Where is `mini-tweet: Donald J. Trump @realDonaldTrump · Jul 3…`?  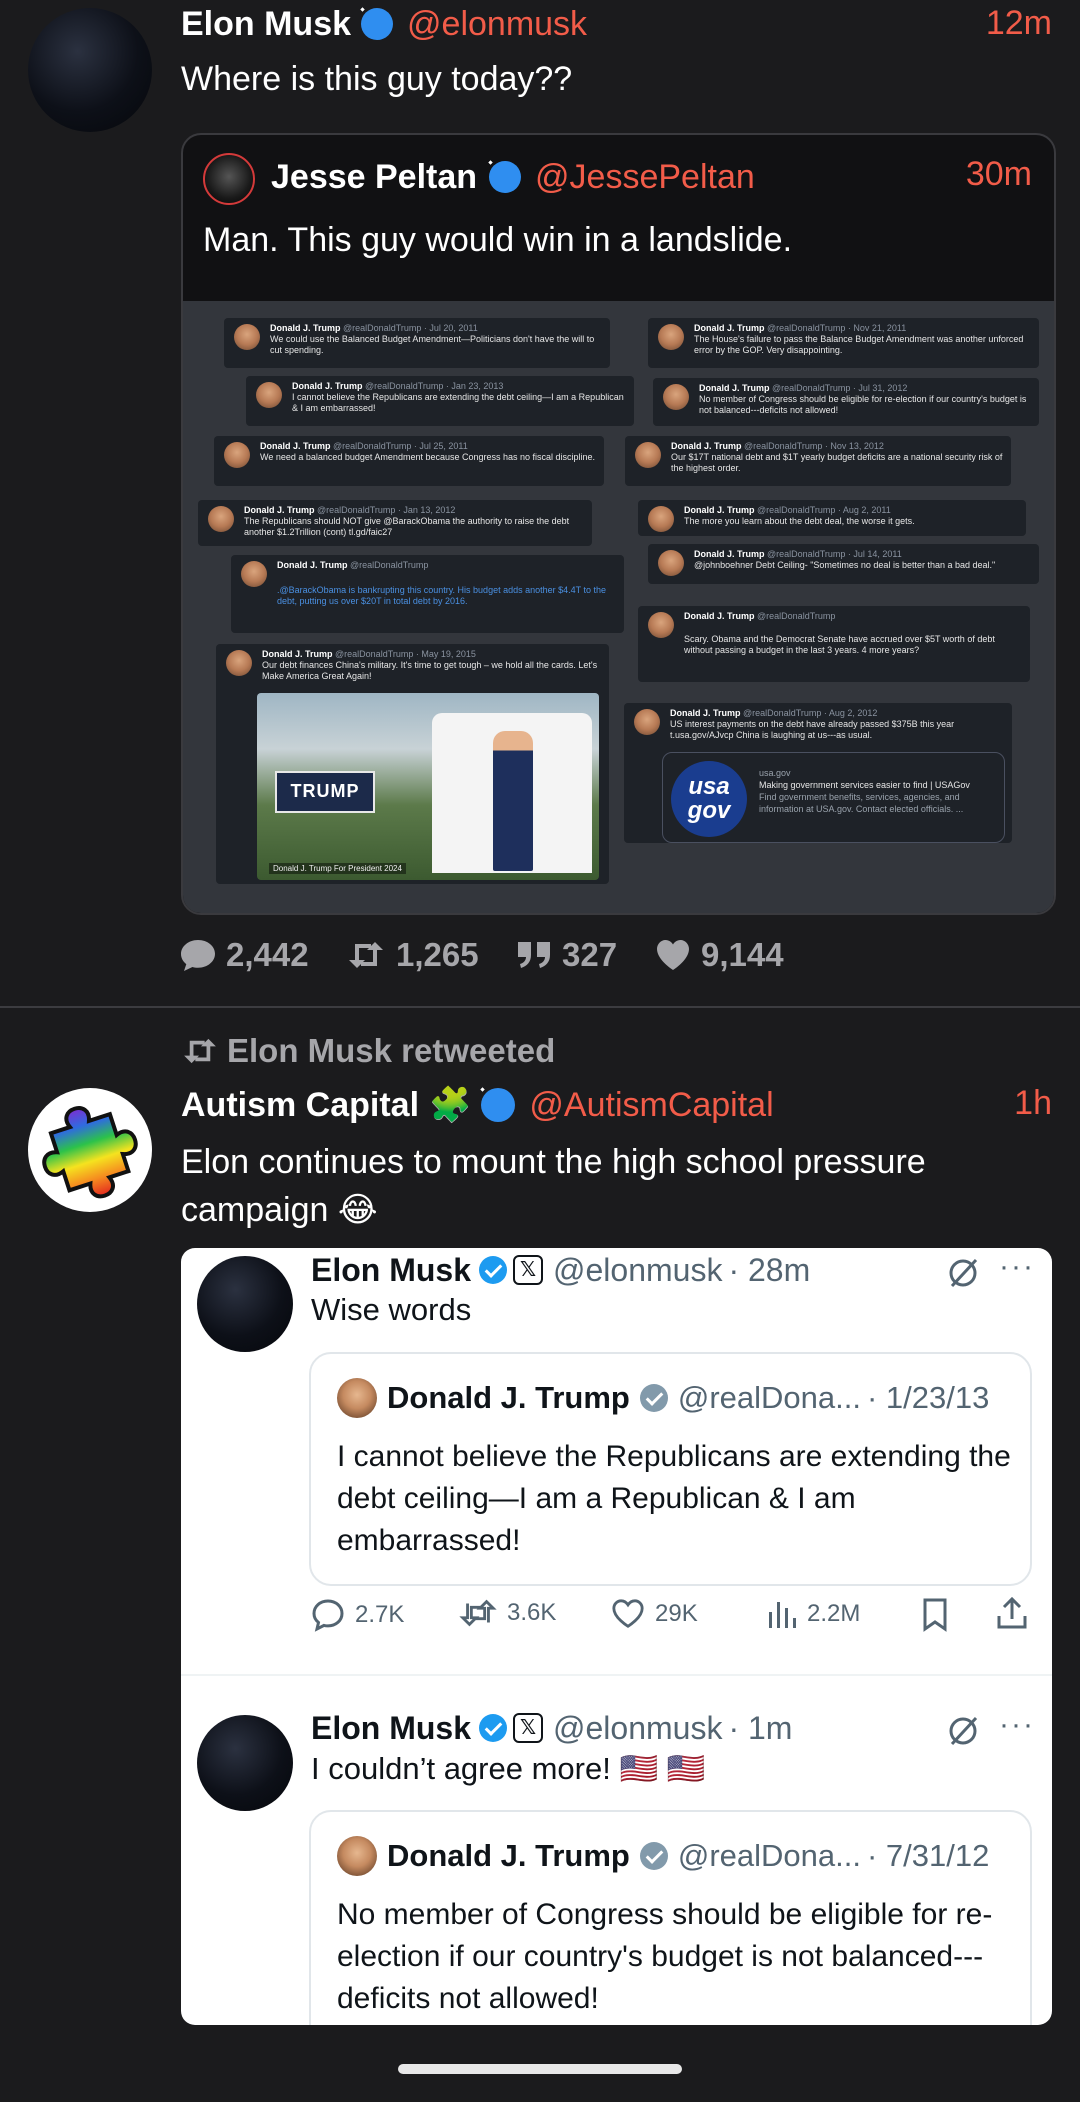 mini-tweet: Donald J. Trump @realDonaldTrump · Jul 3… is located at coordinates (846, 402).